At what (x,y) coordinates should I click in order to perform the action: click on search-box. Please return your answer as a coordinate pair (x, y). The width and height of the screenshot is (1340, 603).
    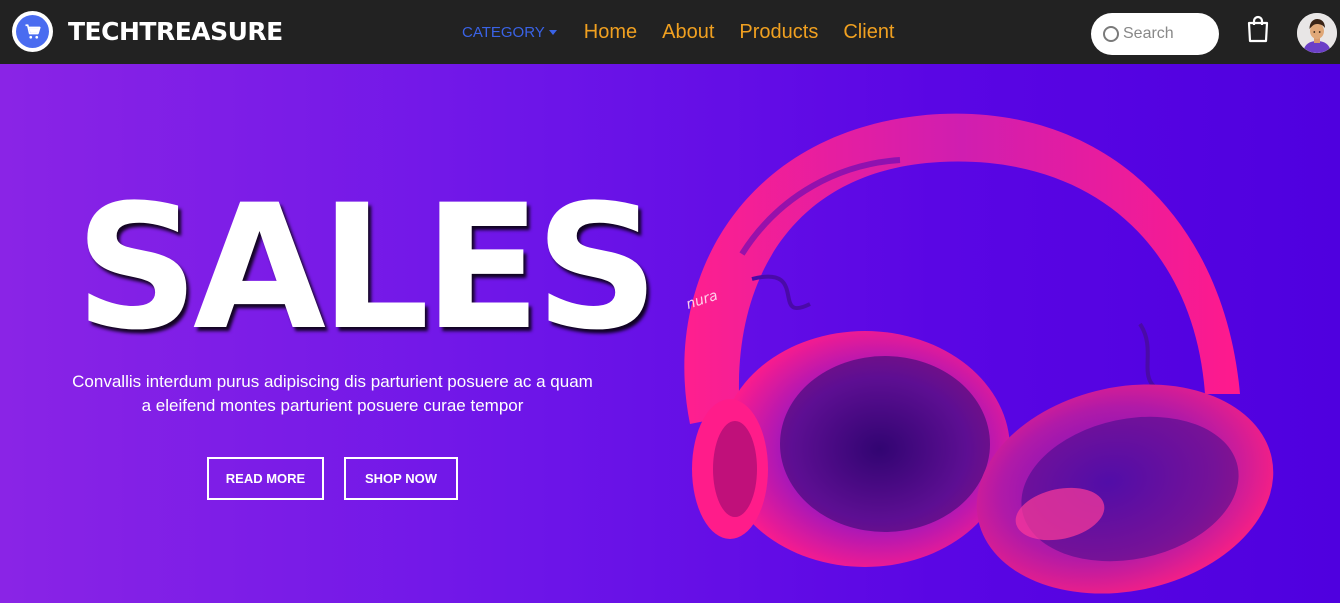
    Looking at the image, I should click on (1155, 34).